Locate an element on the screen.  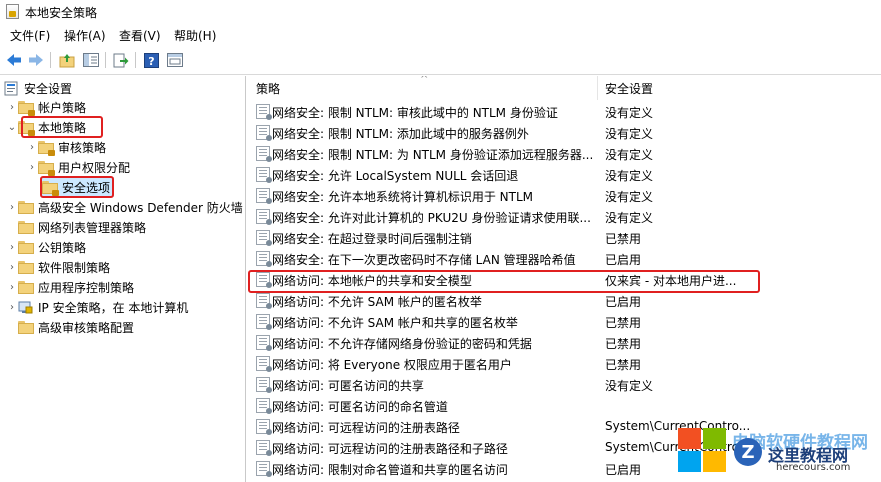
table-row: 网络访问: 不允许 SAM 帐户和共享的匿名枚举 已禁用 is located at coordinates (564, 321).